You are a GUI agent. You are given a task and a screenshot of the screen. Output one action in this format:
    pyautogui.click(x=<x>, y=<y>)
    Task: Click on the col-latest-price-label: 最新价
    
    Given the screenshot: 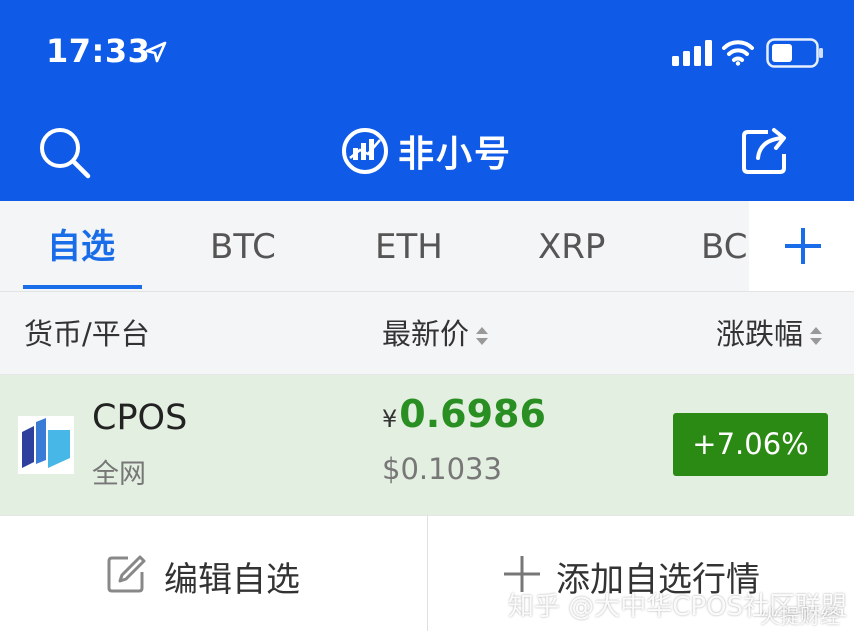 What is the action you would take?
    pyautogui.click(x=426, y=334)
    